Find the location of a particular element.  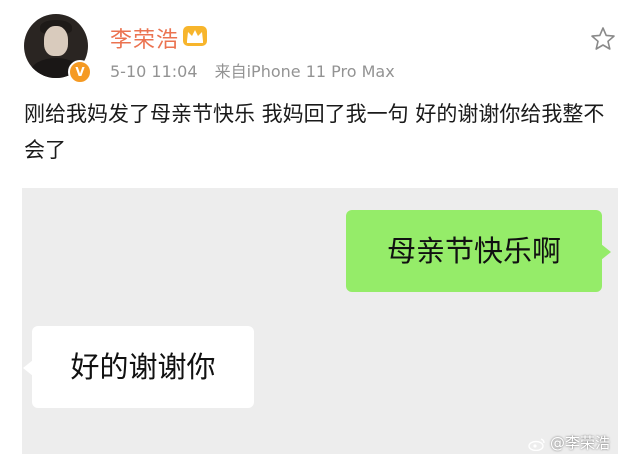

post-date: 5-10 11:04 is located at coordinates (154, 71).